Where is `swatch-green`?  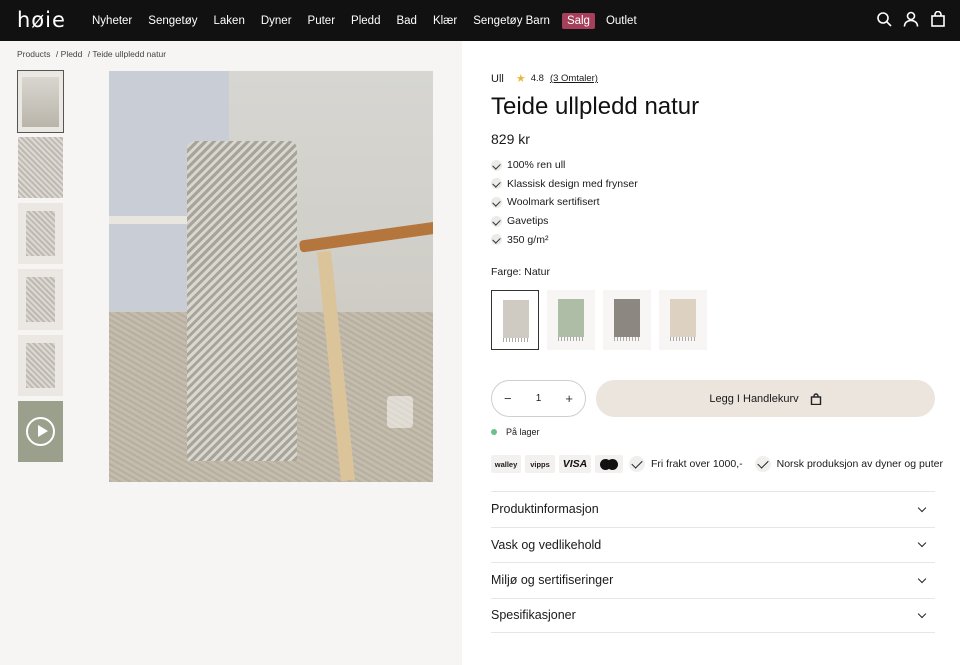
swatch-green is located at coordinates (571, 320).